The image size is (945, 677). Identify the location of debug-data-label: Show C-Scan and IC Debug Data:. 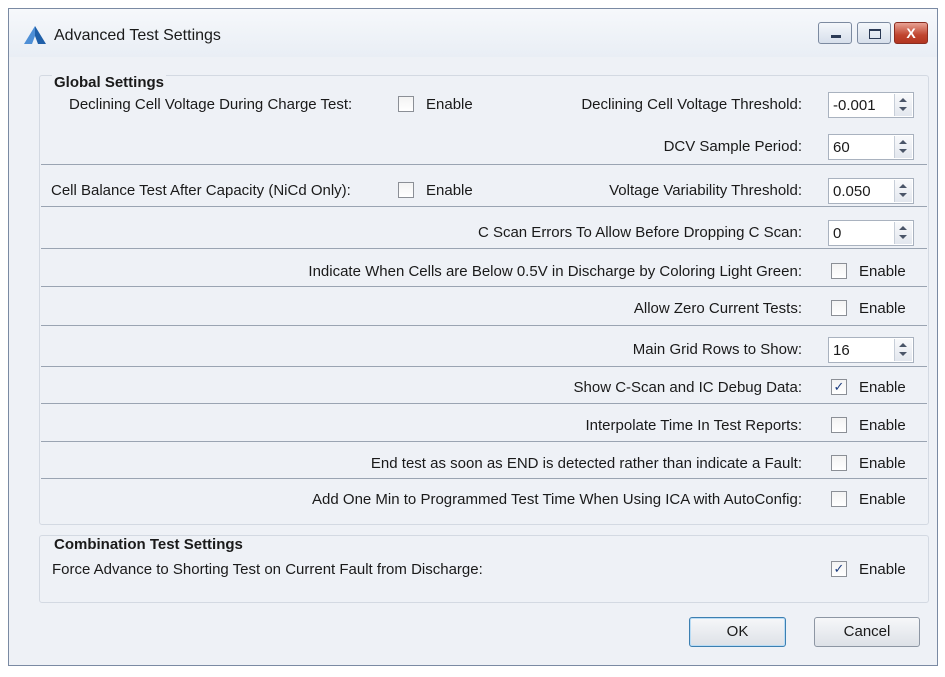
(687, 387).